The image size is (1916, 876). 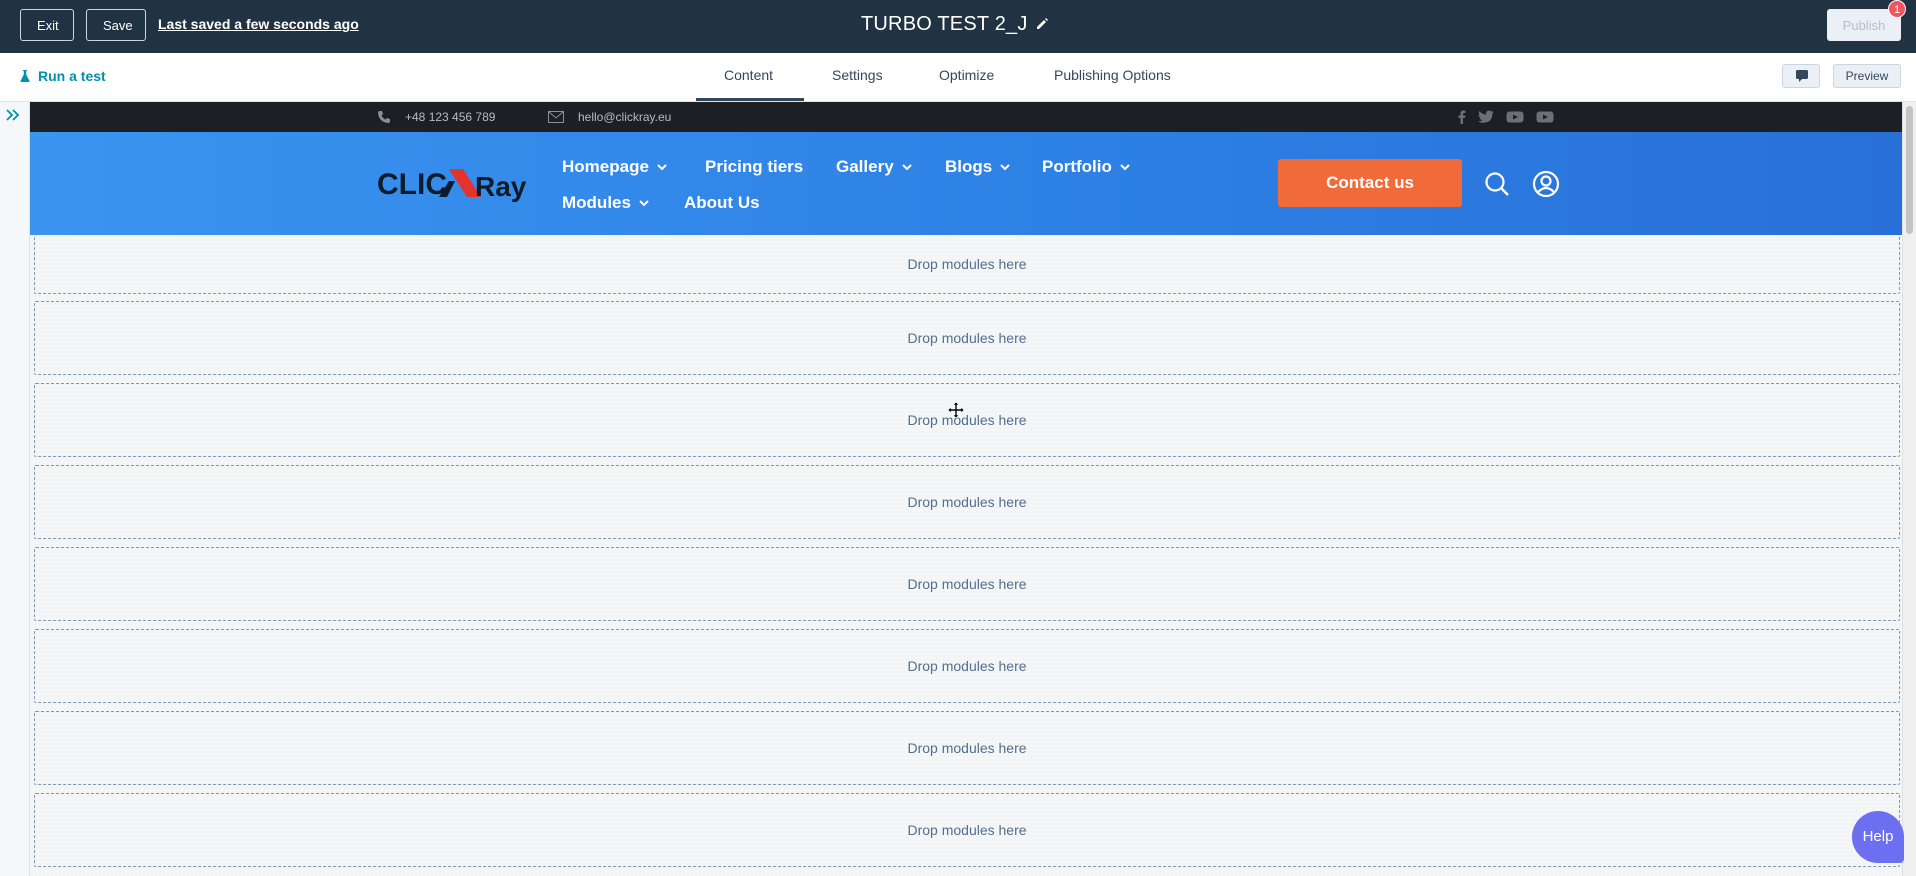 I want to click on sidebar-rail, so click(x=15, y=489).